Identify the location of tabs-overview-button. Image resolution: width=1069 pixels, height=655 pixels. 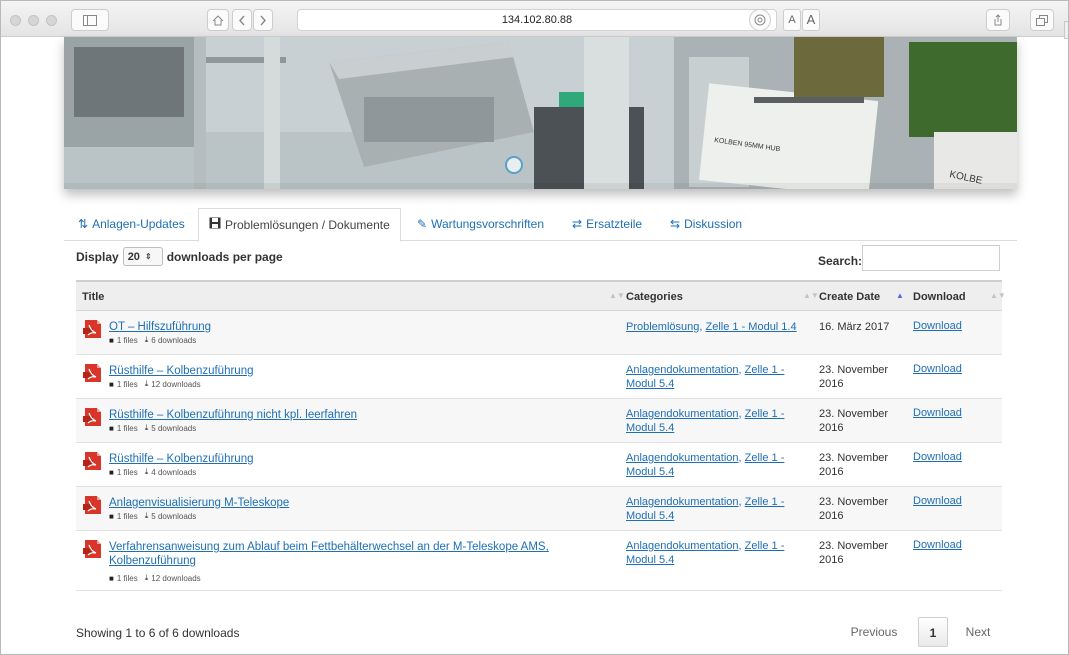
(1042, 20).